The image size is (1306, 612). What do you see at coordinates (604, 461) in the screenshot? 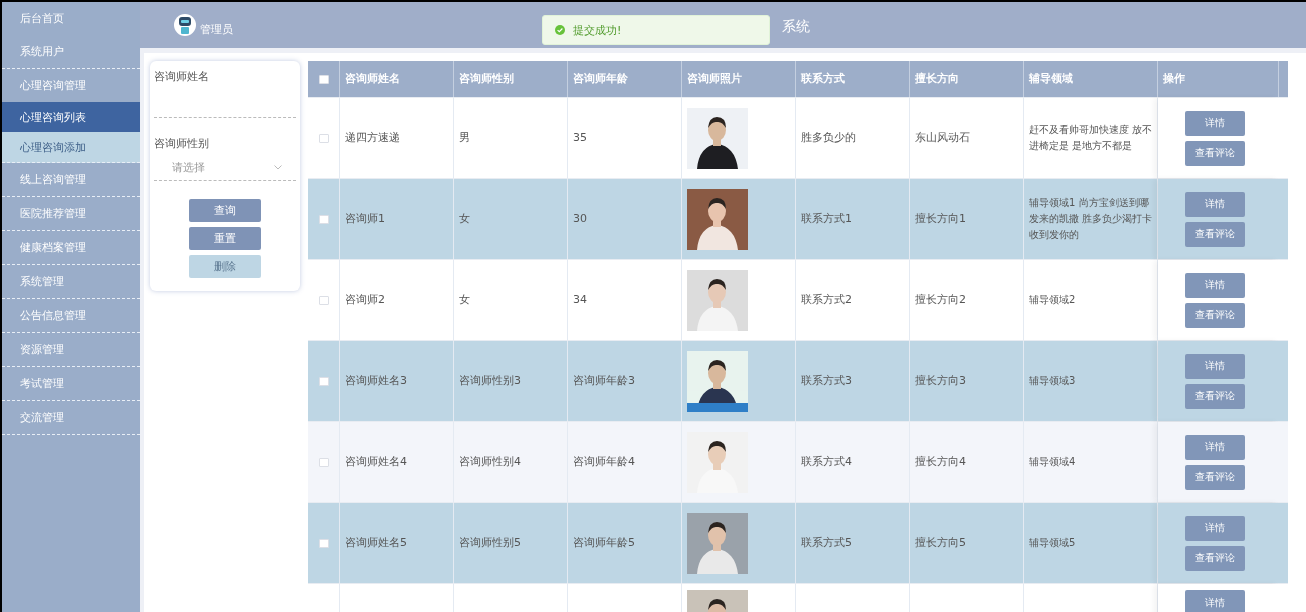
I see `table-cell-text: 咨询师年龄4` at bounding box center [604, 461].